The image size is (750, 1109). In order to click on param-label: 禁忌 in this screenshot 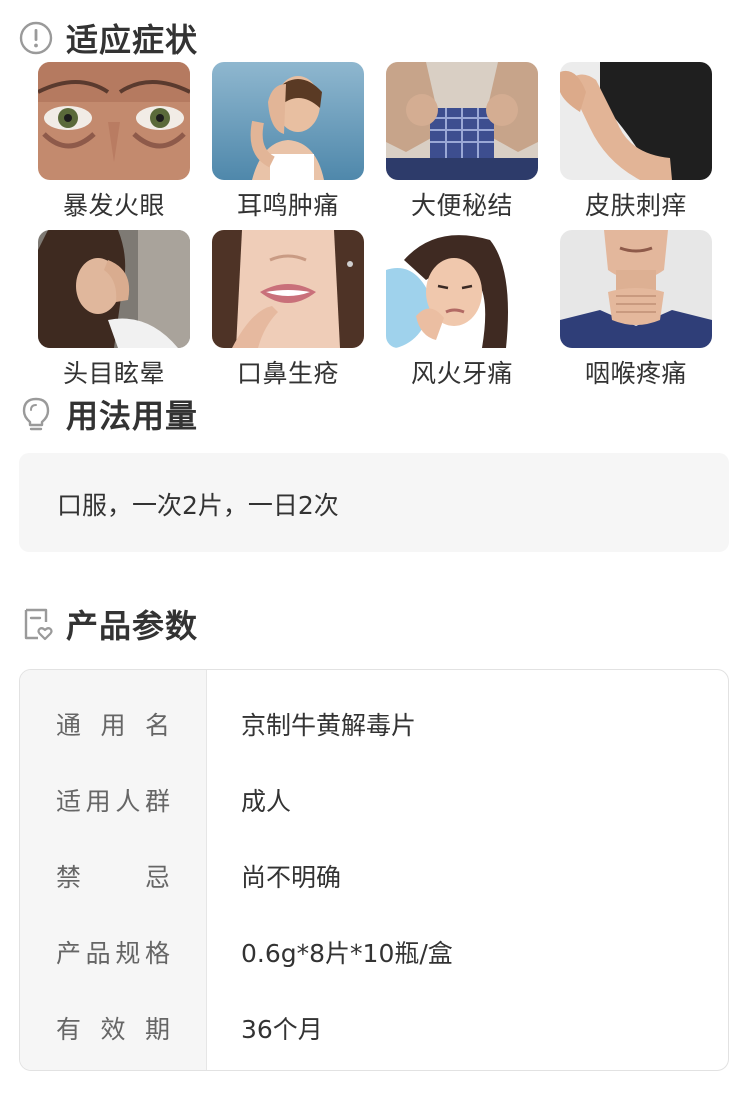, I will do `click(113, 877)`.